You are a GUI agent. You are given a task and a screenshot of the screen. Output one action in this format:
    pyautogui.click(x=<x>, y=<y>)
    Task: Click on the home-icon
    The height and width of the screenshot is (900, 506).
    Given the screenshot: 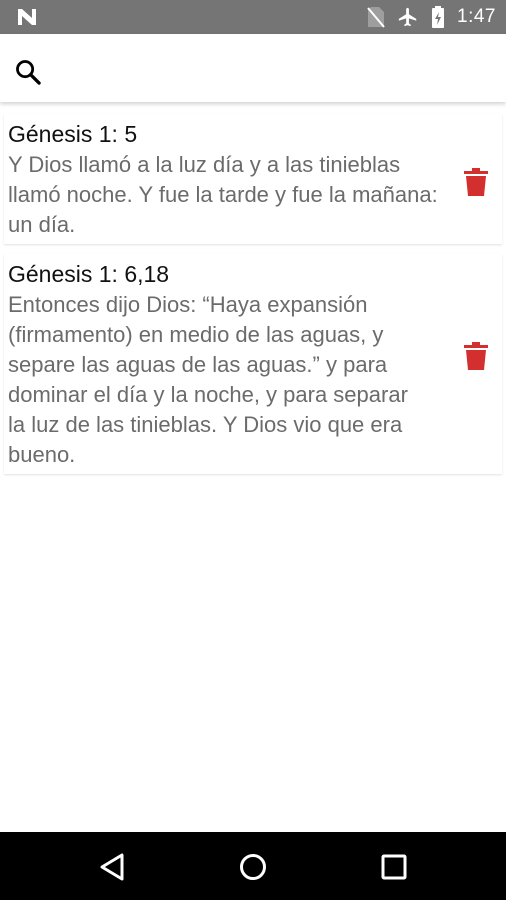 What is the action you would take?
    pyautogui.click(x=253, y=867)
    